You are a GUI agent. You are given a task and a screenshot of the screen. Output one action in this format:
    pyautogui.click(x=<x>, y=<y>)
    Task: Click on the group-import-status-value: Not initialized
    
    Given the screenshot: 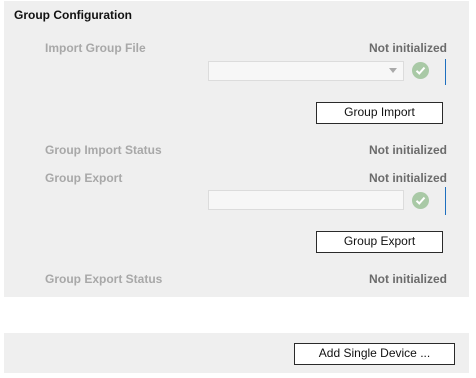 What is the action you would take?
    pyautogui.click(x=408, y=150)
    